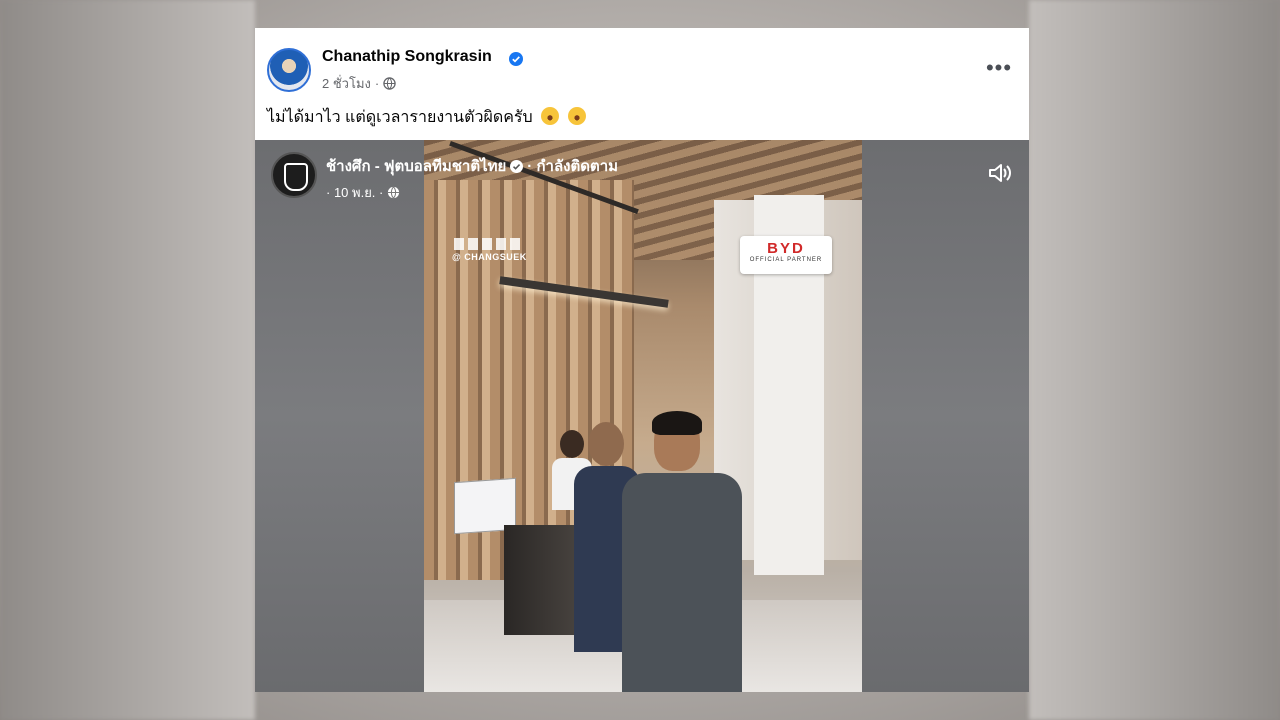 The height and width of the screenshot is (720, 1280). Describe the element at coordinates (346, 83) in the screenshot. I see `post-time: 2 ชั่วโมง` at that location.